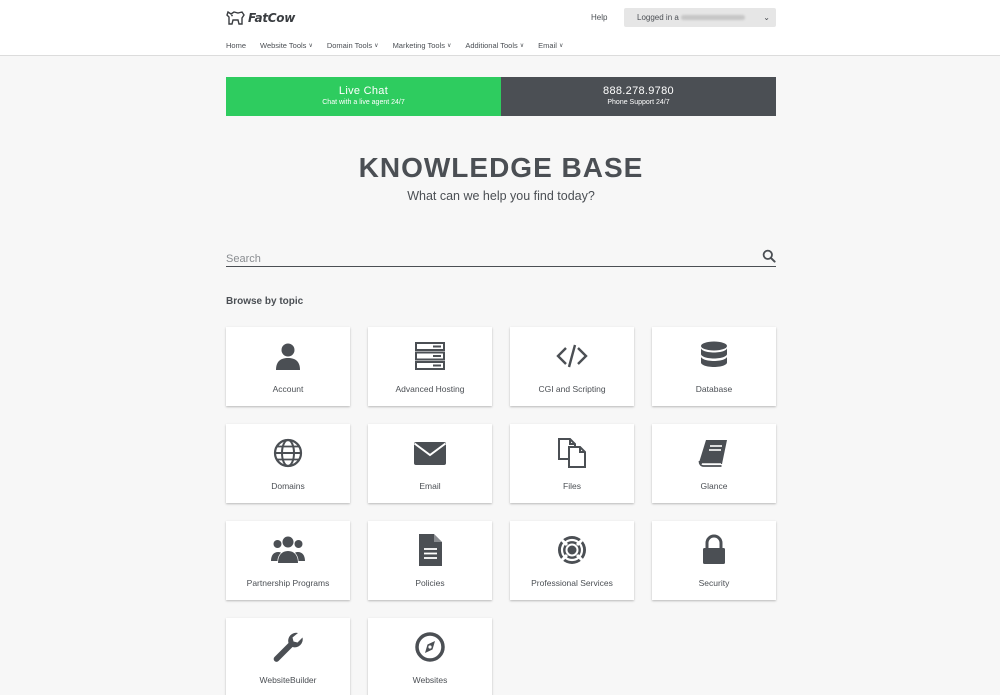 This screenshot has height=695, width=1000. I want to click on topic-tile-security: Security, so click(714, 560).